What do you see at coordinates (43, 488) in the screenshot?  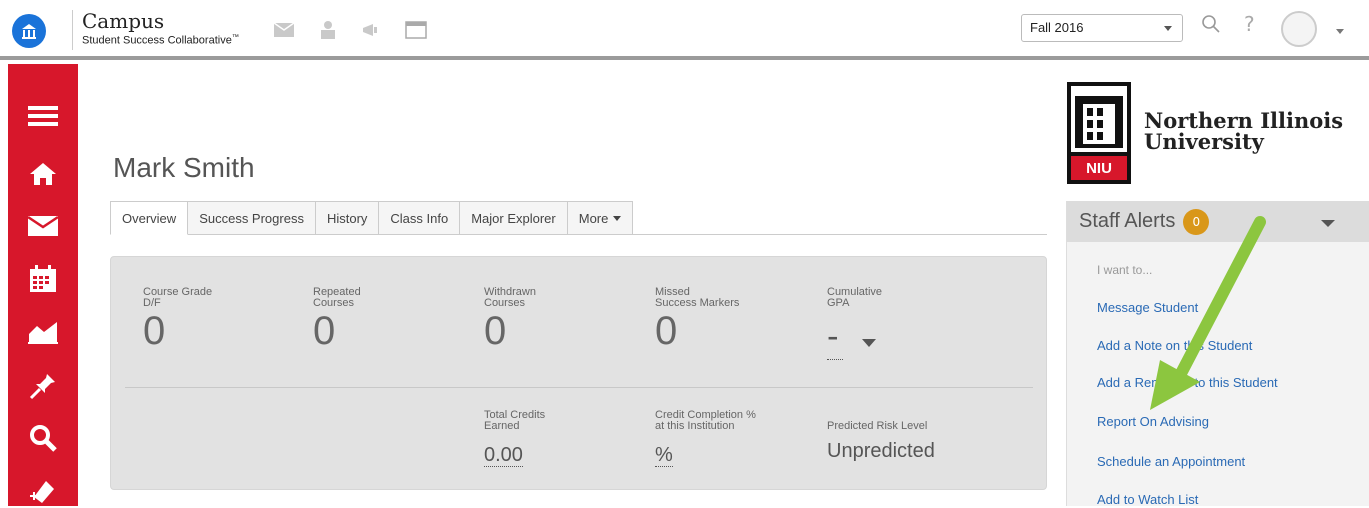 I see `add-user-icon` at bounding box center [43, 488].